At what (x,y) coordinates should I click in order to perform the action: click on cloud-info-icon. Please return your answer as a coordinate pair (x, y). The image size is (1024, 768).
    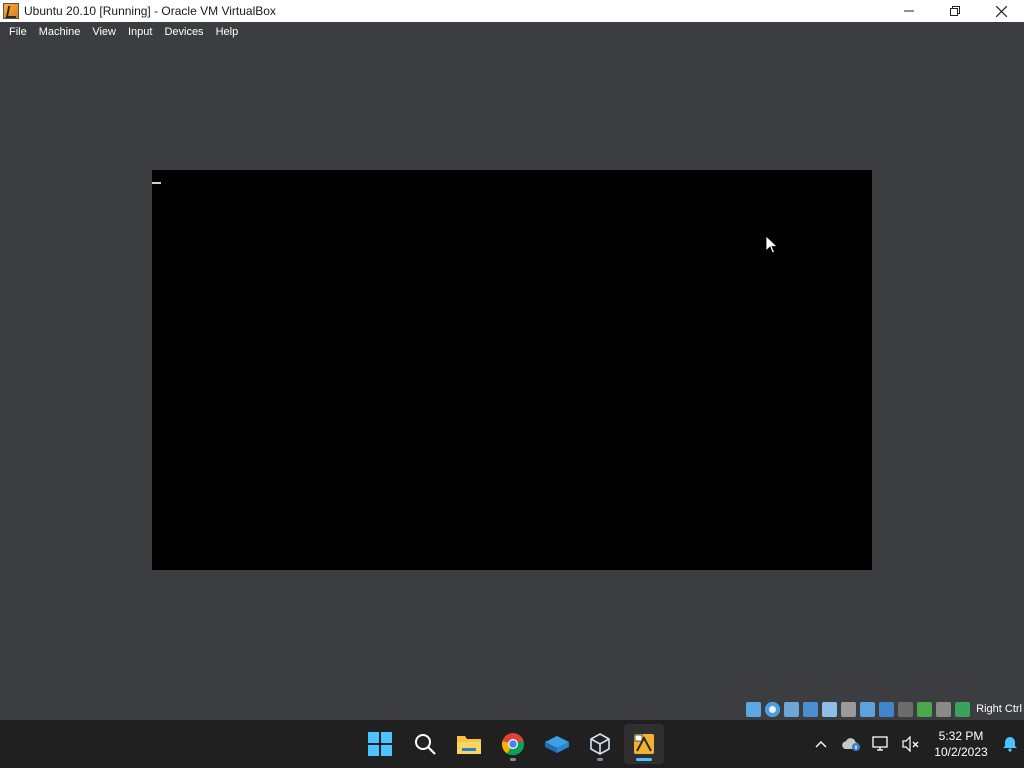
    Looking at the image, I should click on (851, 744).